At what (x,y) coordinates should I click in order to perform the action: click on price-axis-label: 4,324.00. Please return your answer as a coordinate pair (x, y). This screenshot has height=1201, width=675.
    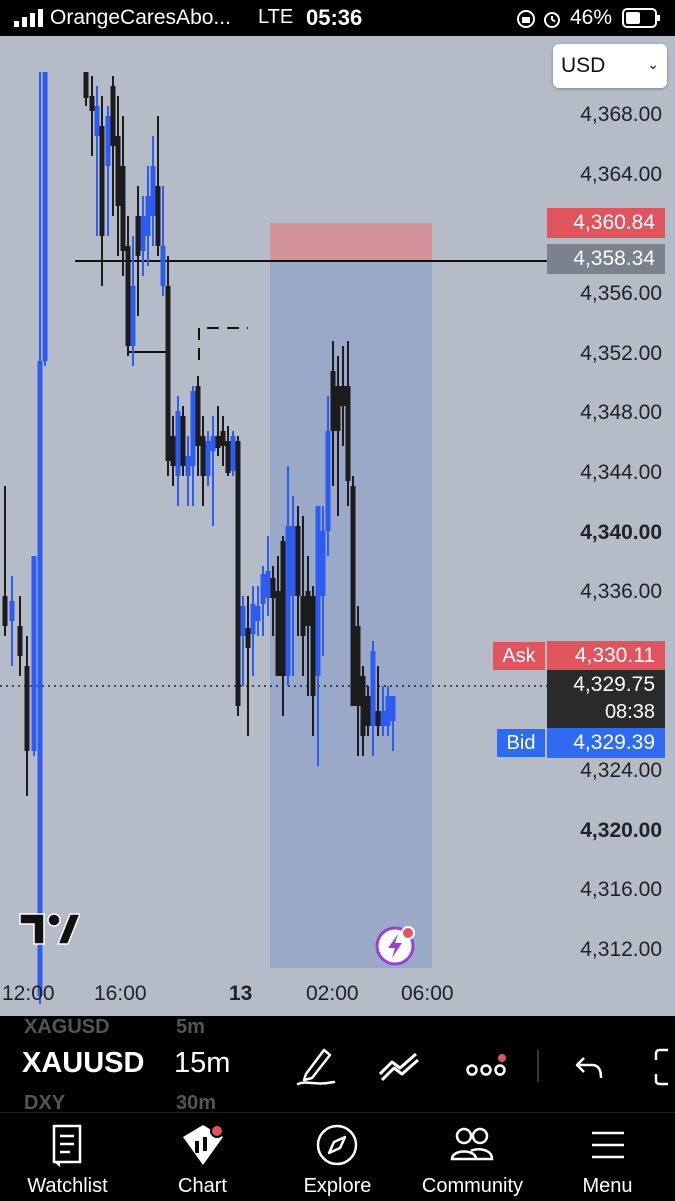
    Looking at the image, I should click on (621, 771).